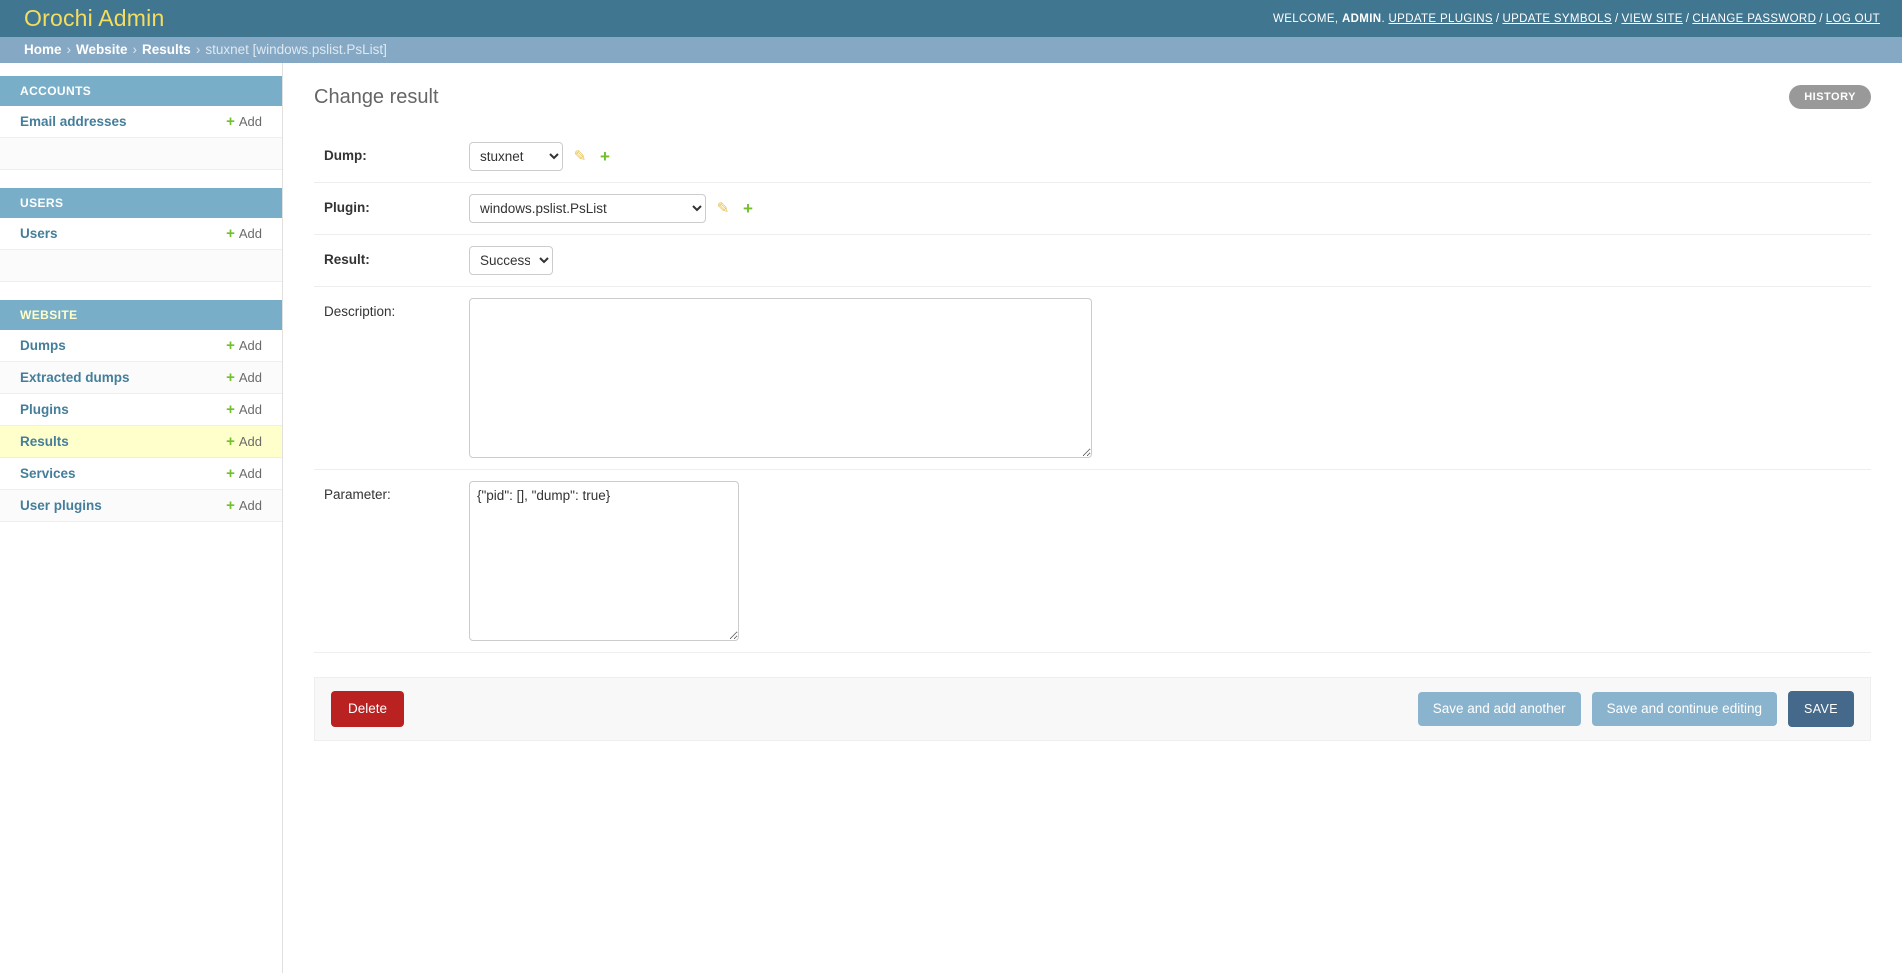 Image resolution: width=1902 pixels, height=973 pixels. I want to click on sidebar-item-plugins: Plugins + Add, so click(141, 410).